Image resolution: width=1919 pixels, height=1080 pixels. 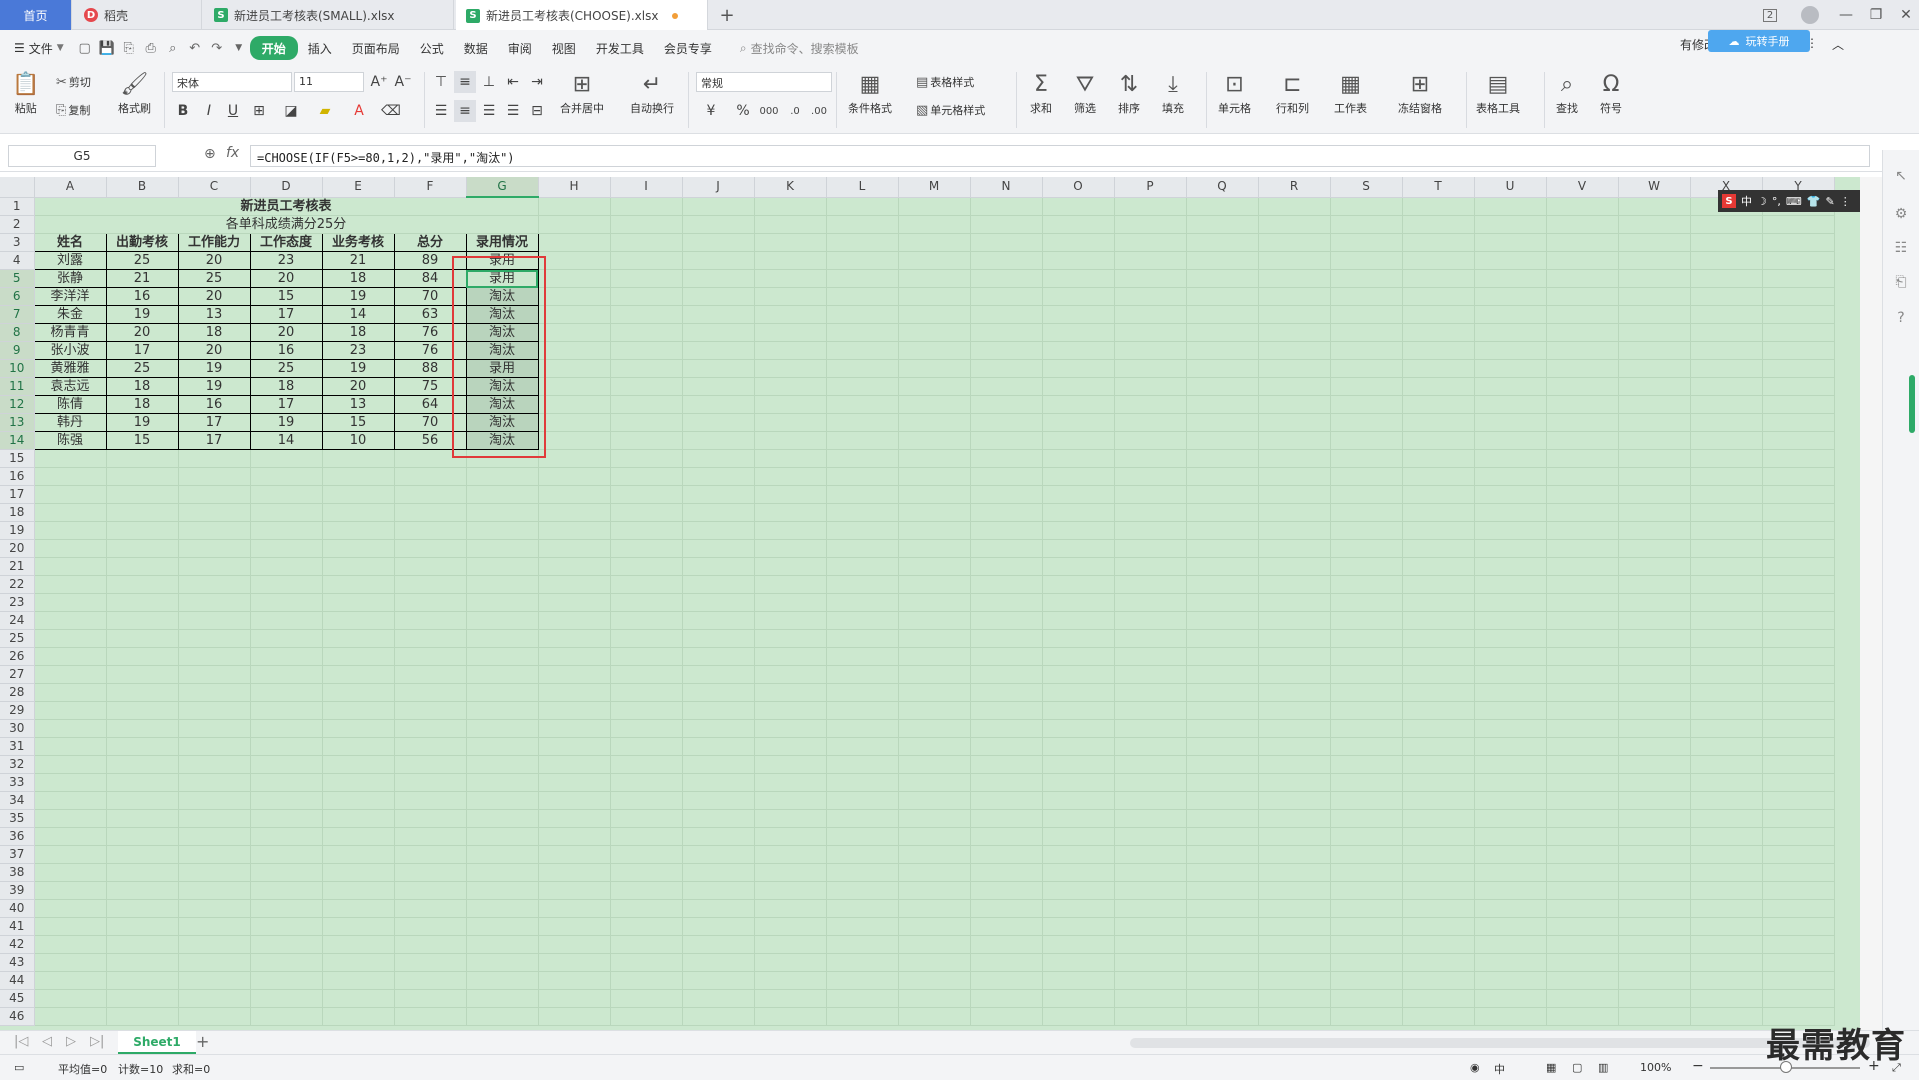 I want to click on cell-x17, so click(x=1726, y=494).